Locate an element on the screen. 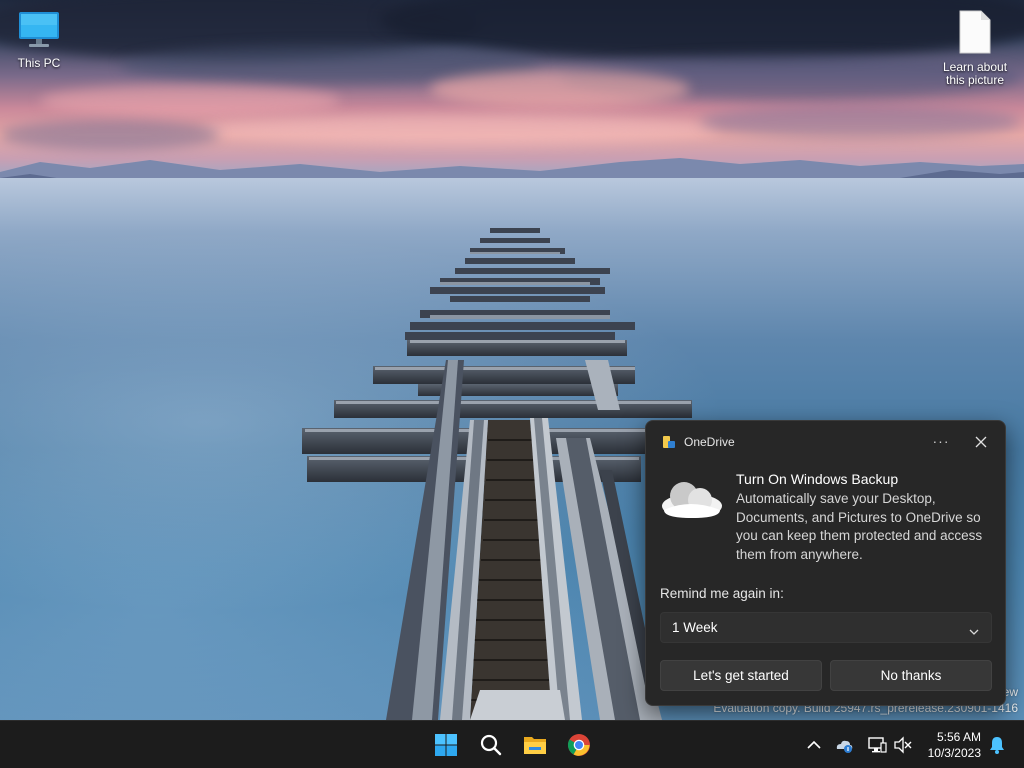 The height and width of the screenshot is (768, 1024). chrome-button is located at coordinates (579, 745).